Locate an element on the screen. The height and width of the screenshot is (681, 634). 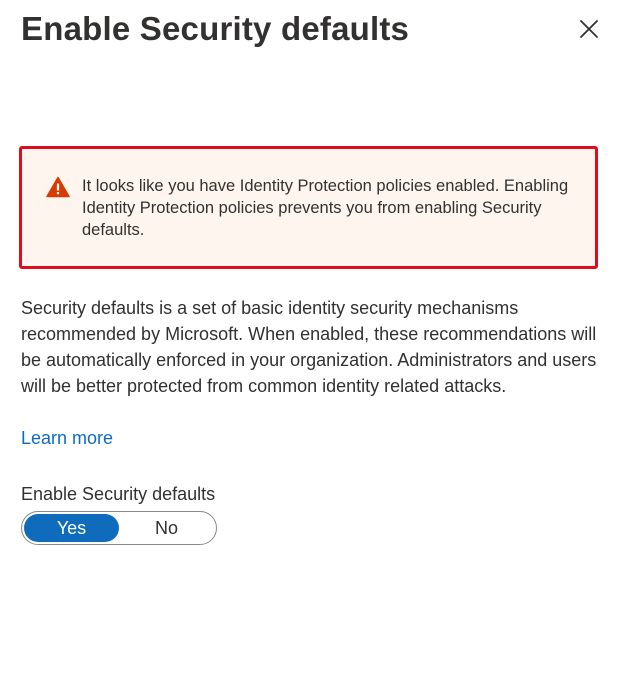
toggle-option-no: No is located at coordinates (166, 528).